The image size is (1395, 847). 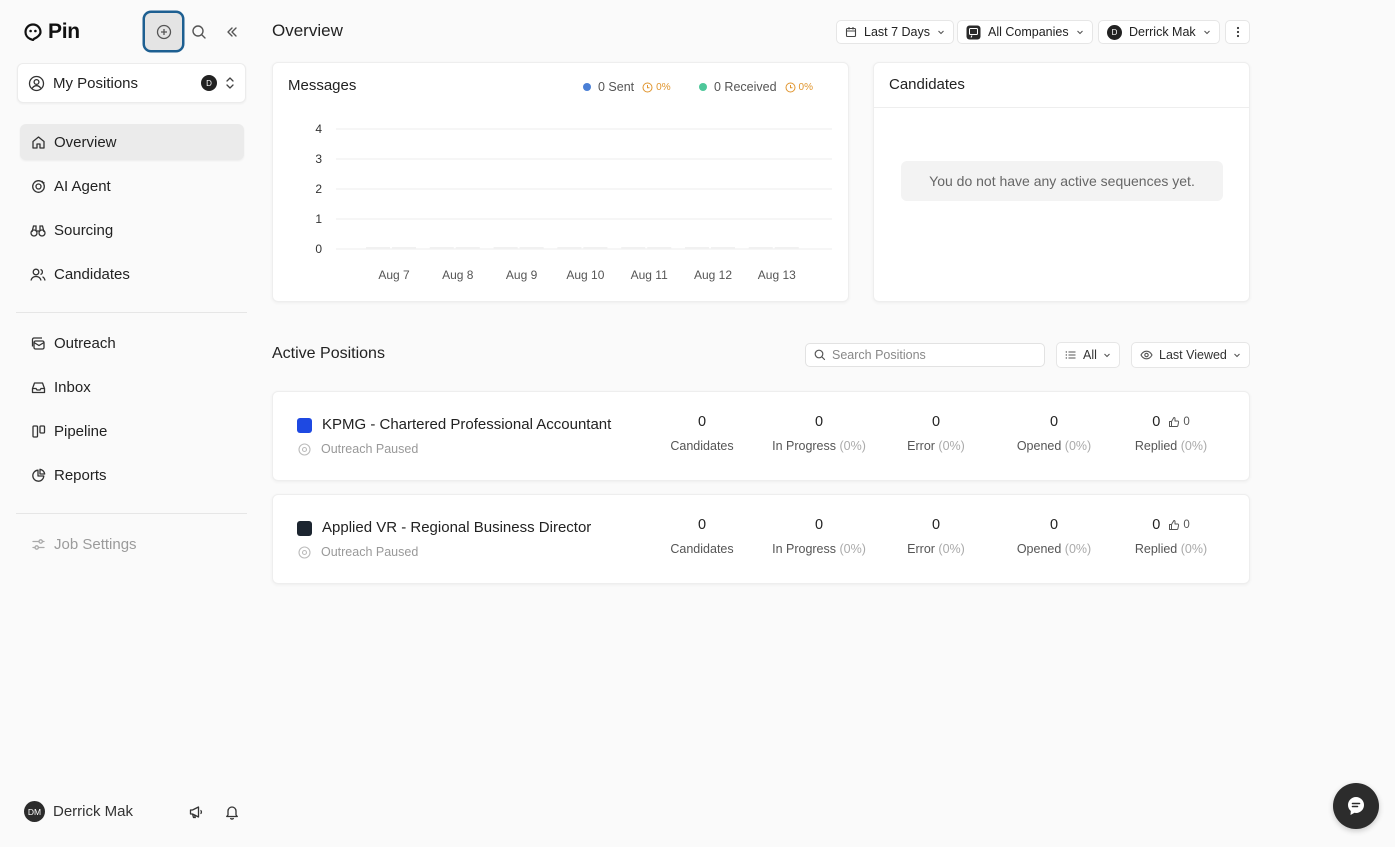 I want to click on stat-replied: 0 0 Replied (0%), so click(x=1171, y=433).